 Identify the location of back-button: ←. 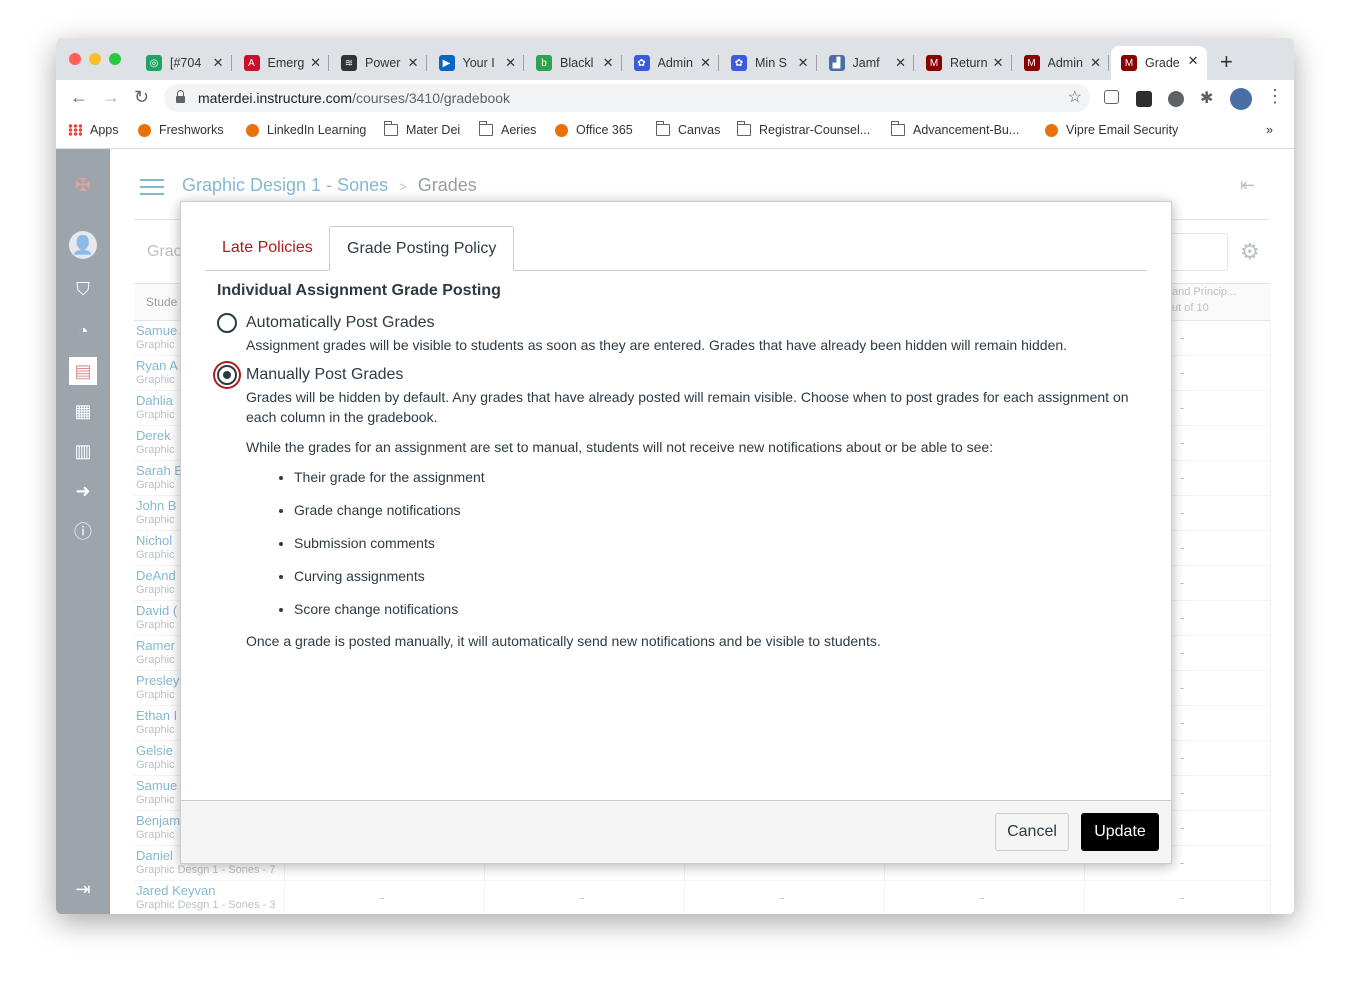
(79, 97).